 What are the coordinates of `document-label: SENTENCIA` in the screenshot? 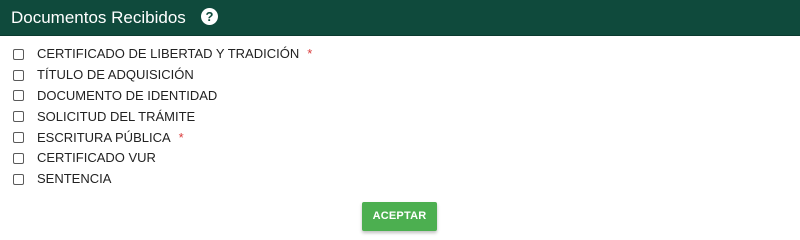 It's located at (74, 179).